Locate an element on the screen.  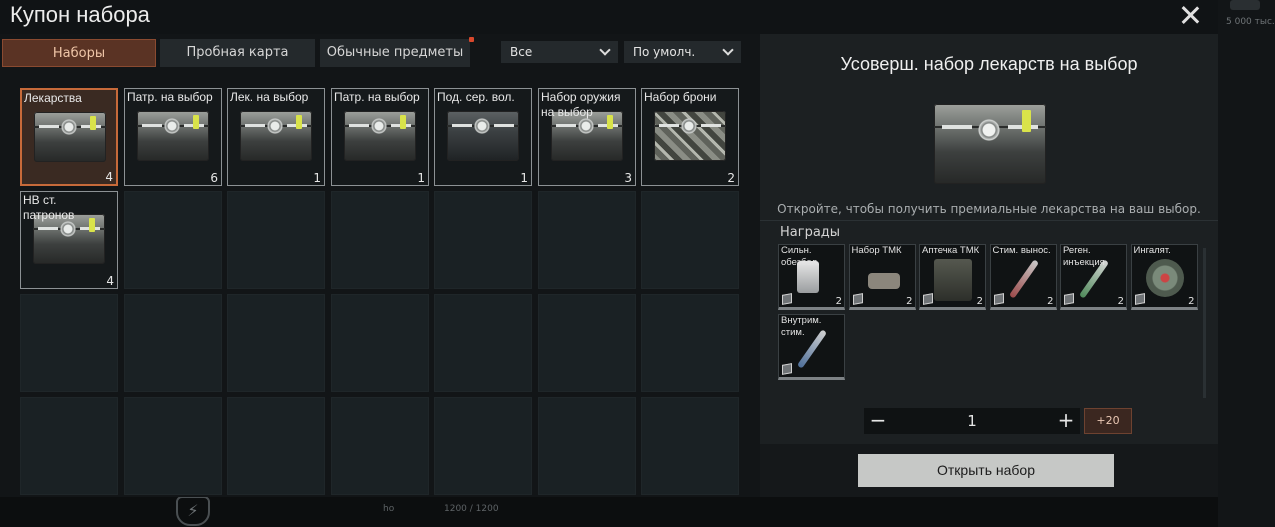
tab-label: Пробная карта is located at coordinates (237, 52).